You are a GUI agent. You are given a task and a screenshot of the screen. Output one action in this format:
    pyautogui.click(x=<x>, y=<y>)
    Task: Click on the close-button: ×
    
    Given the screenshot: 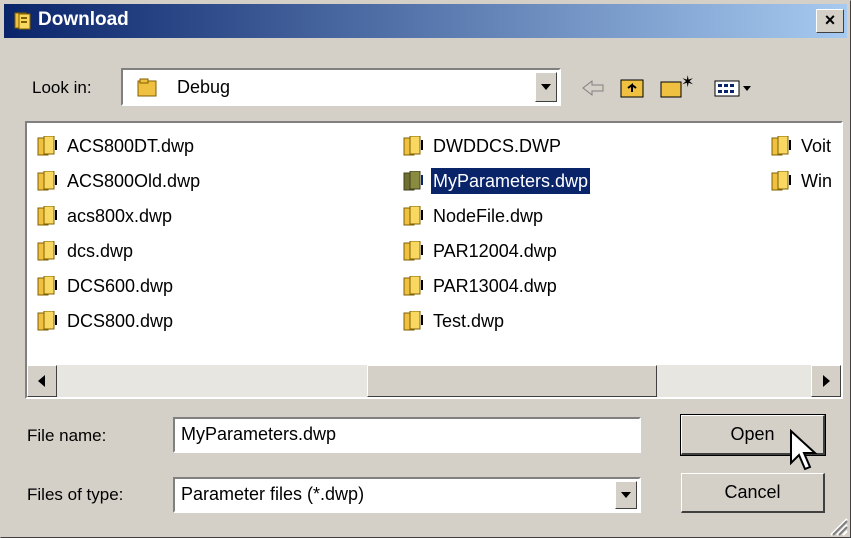 What is the action you would take?
    pyautogui.click(x=830, y=21)
    